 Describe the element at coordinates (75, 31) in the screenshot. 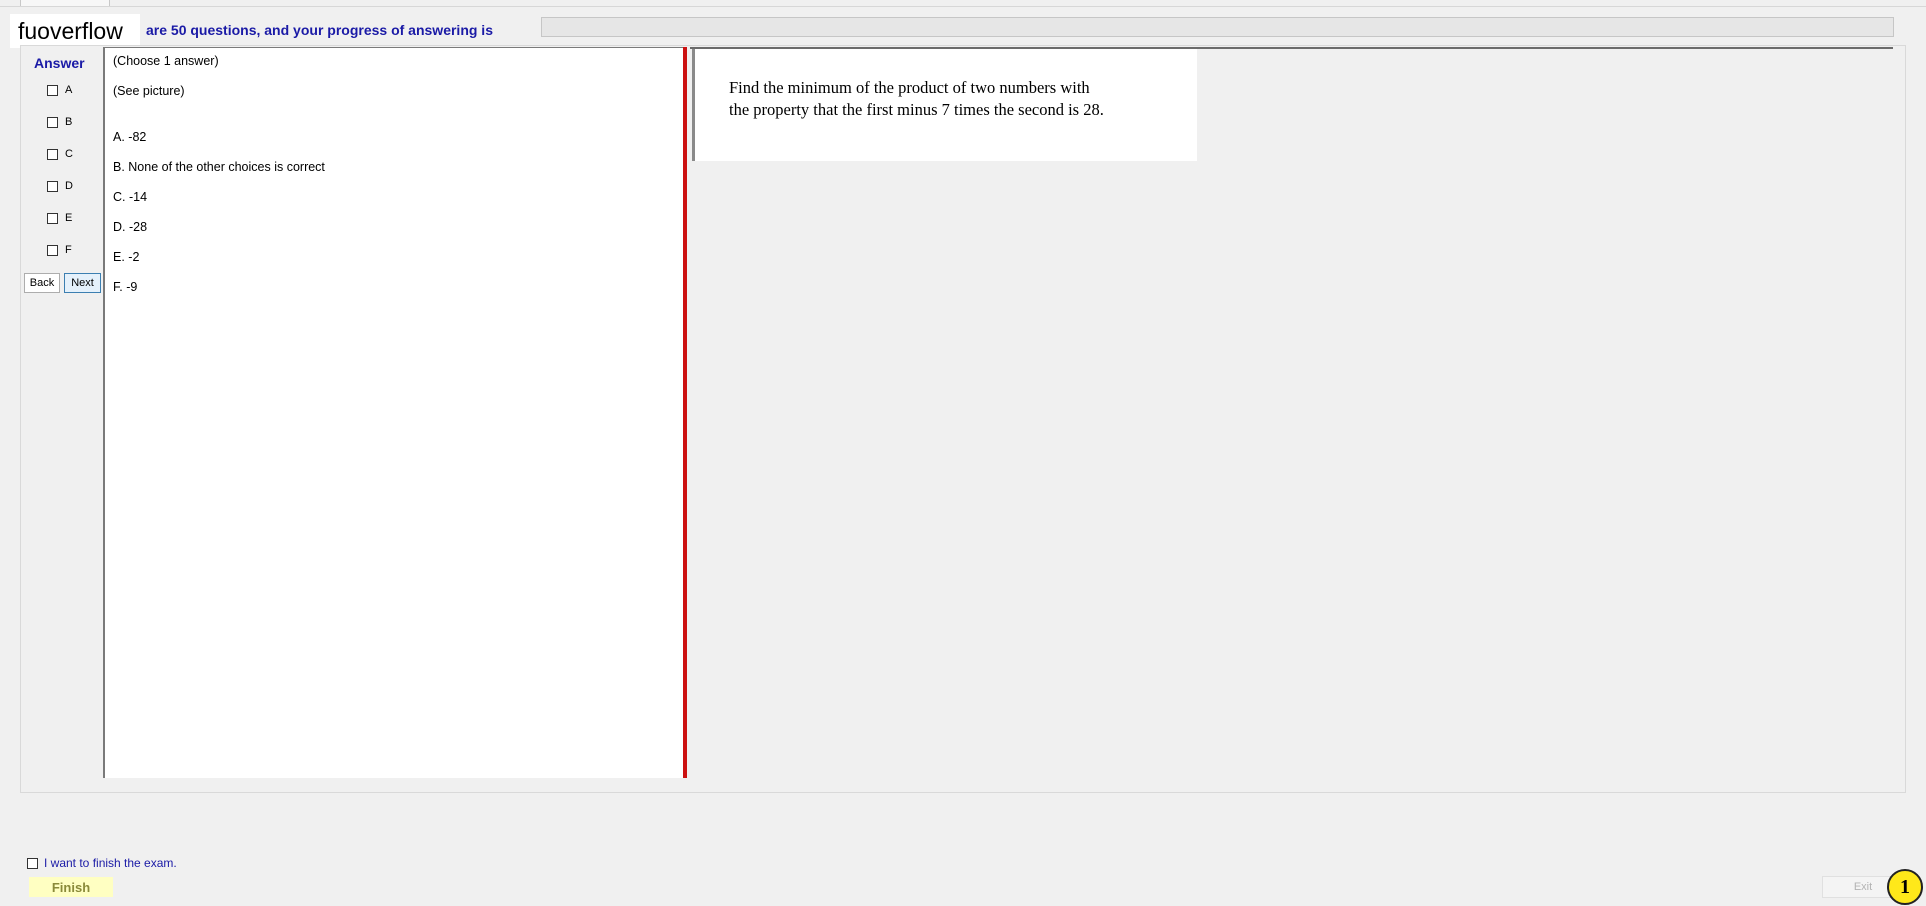

I see `brand-label: fuoverflow` at that location.